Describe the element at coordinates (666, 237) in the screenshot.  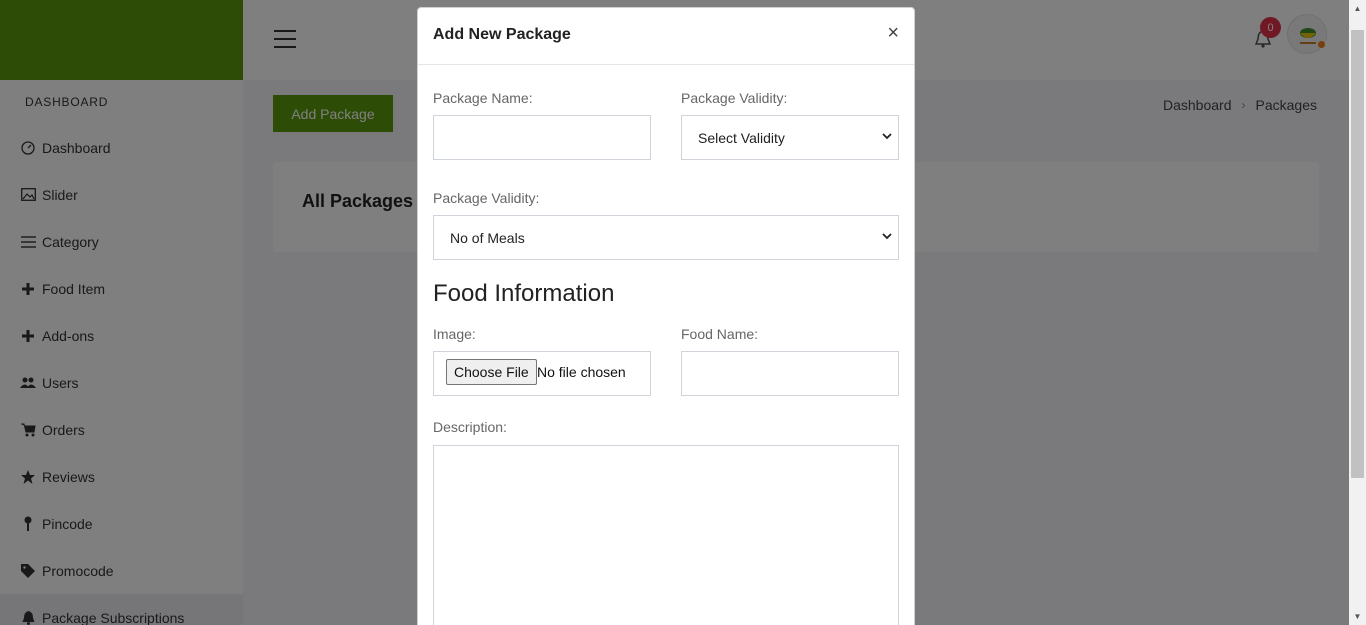
I see `meals-select: No of Meals` at that location.